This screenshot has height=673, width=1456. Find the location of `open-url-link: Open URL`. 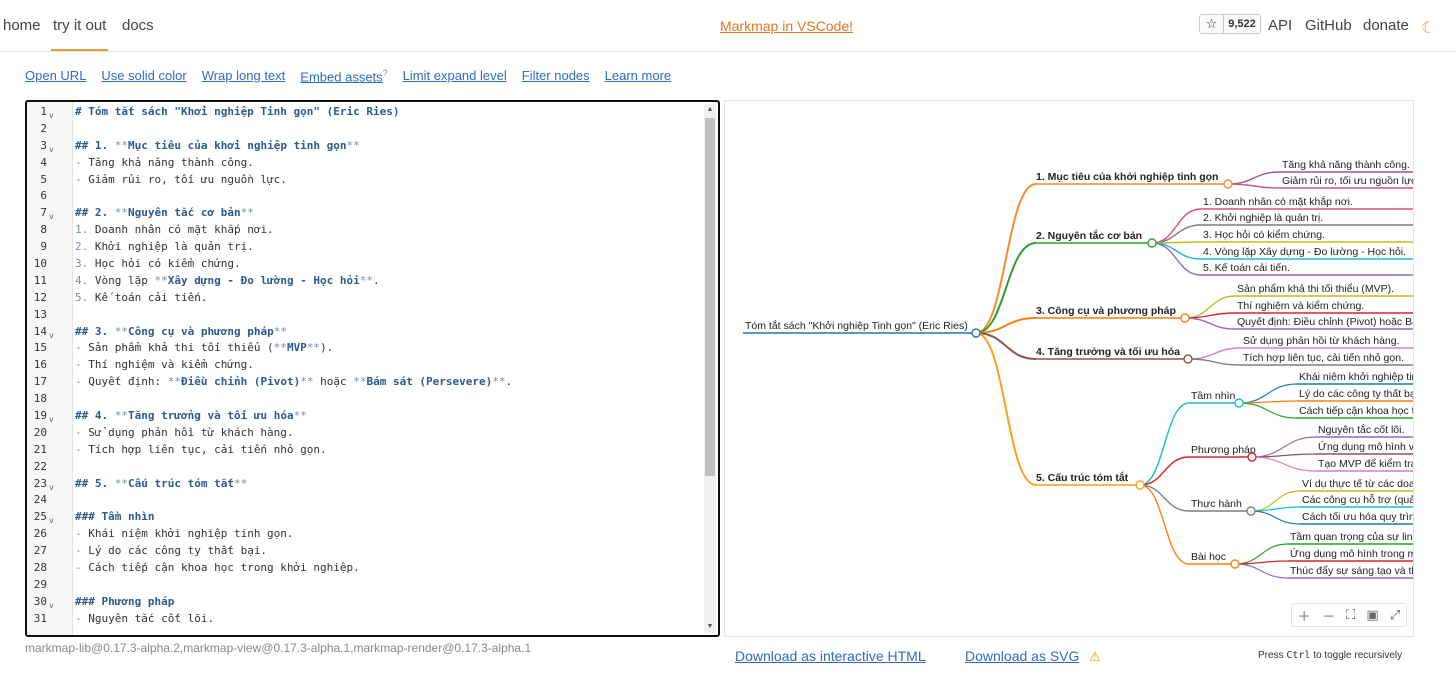

open-url-link: Open URL is located at coordinates (55, 76).